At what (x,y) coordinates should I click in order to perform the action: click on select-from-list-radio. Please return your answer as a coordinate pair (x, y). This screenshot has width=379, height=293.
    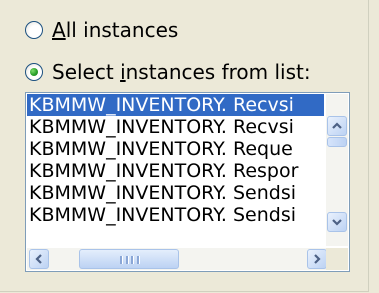
    Looking at the image, I should click on (34, 72).